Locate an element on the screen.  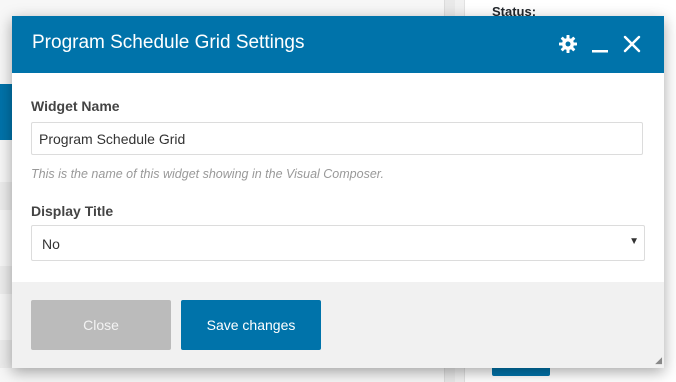
minimize-icon is located at coordinates (600, 44).